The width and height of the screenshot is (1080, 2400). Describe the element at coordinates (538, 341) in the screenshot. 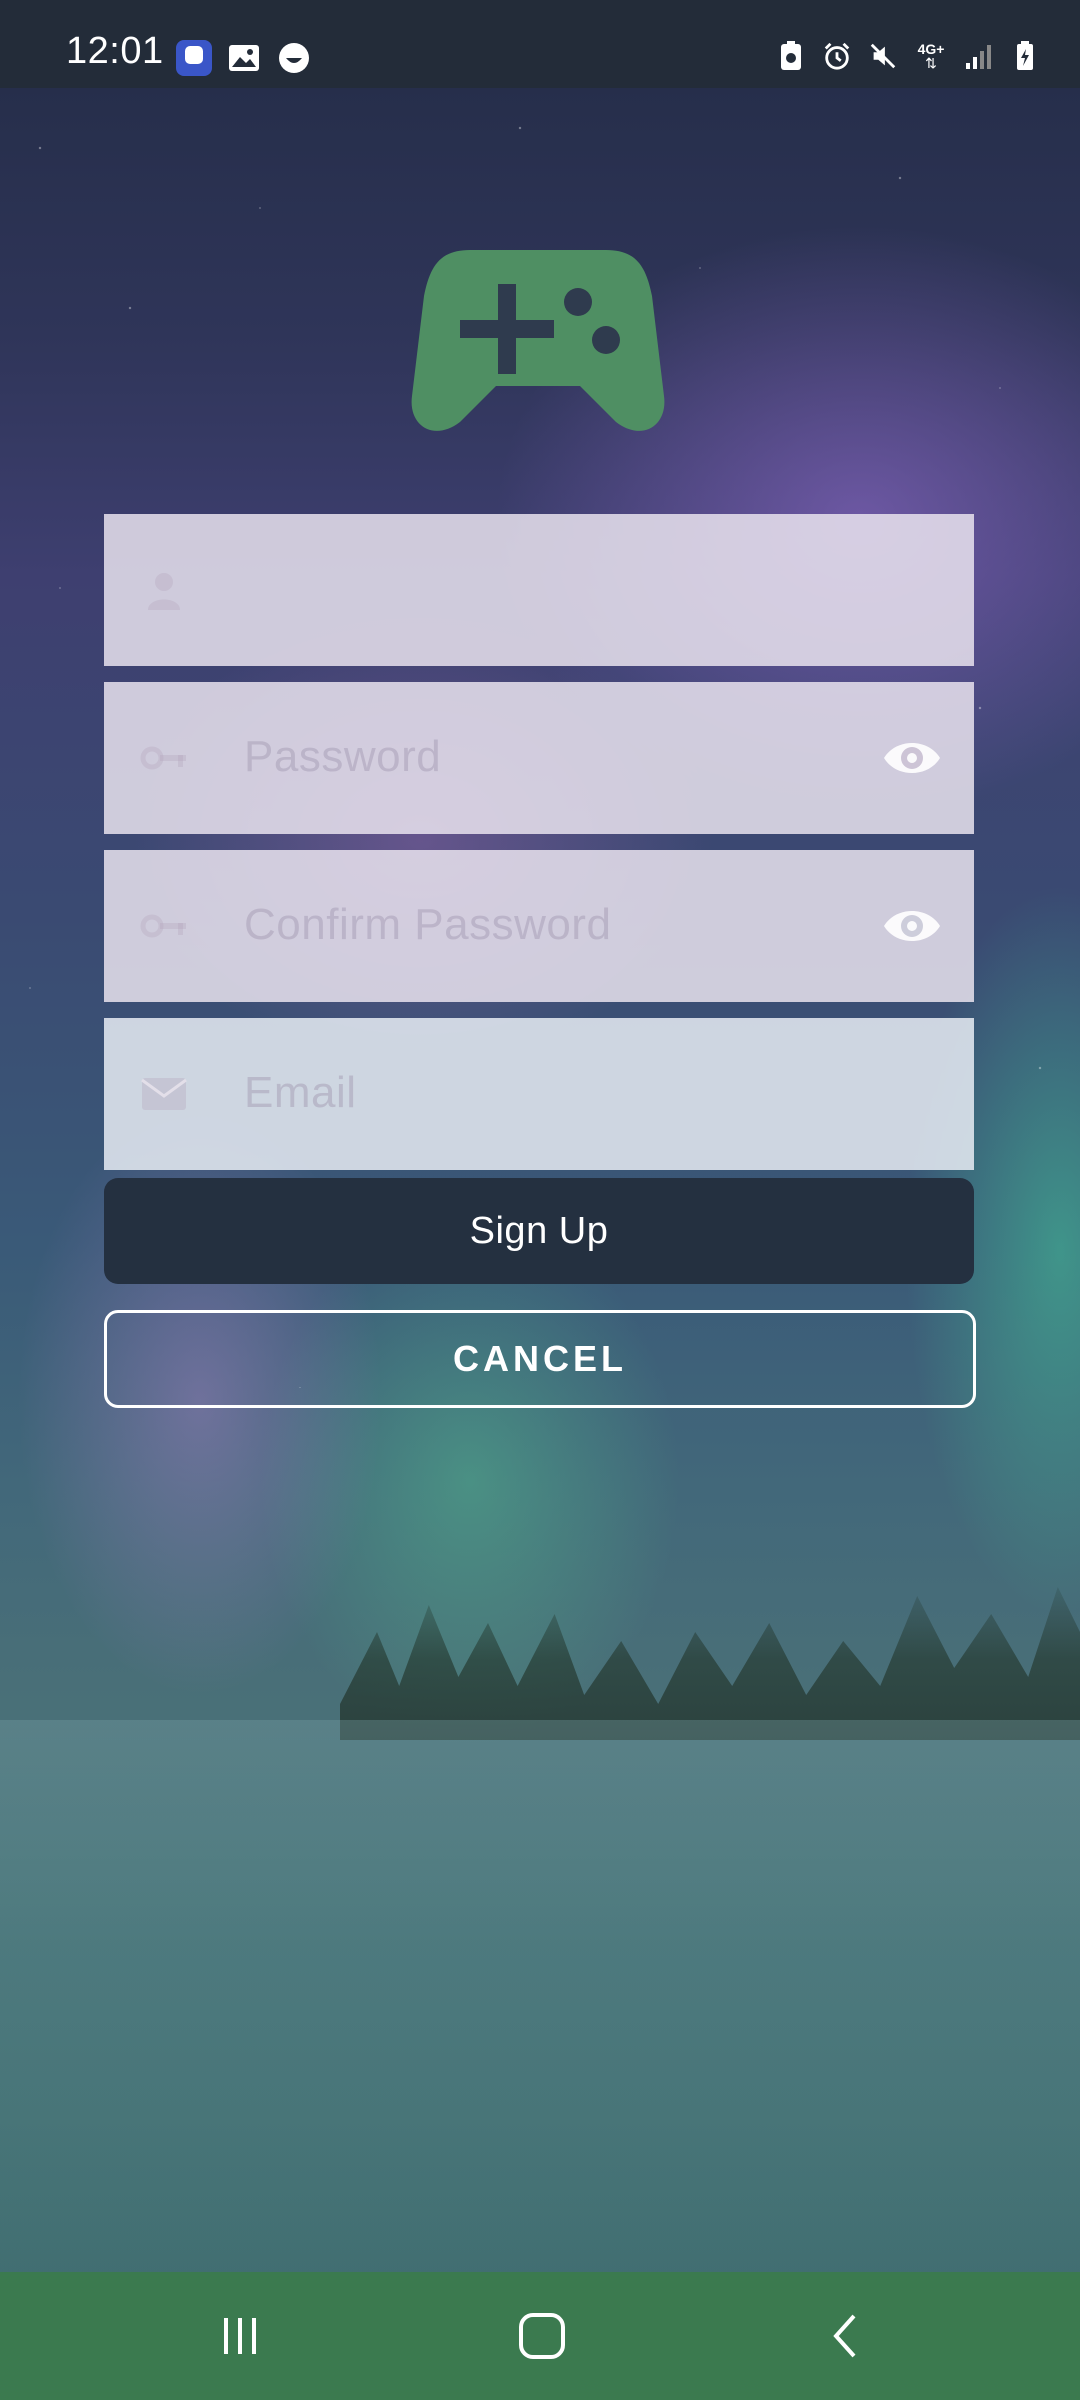

I see `gamepad-icon` at that location.